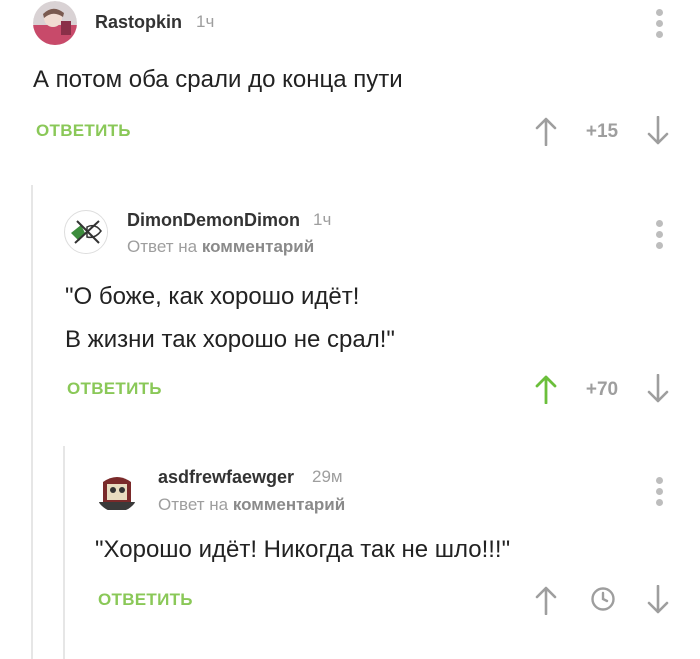 This screenshot has height=659, width=700. I want to click on arrow-up-icon, so click(546, 600).